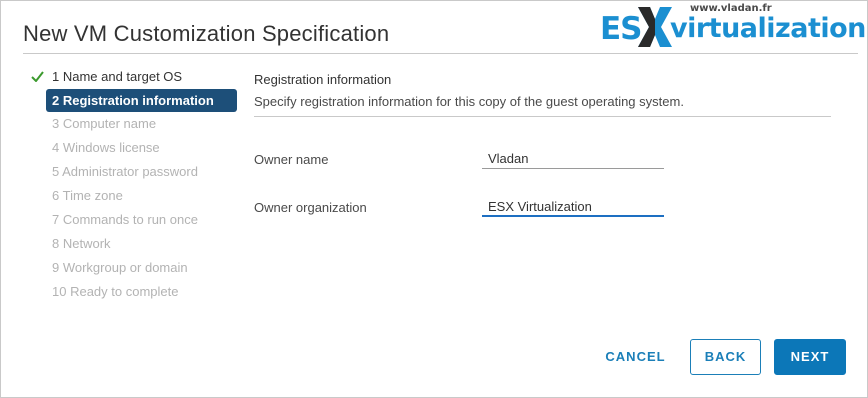  What do you see at coordinates (37, 76) in the screenshot?
I see `check-icon` at bounding box center [37, 76].